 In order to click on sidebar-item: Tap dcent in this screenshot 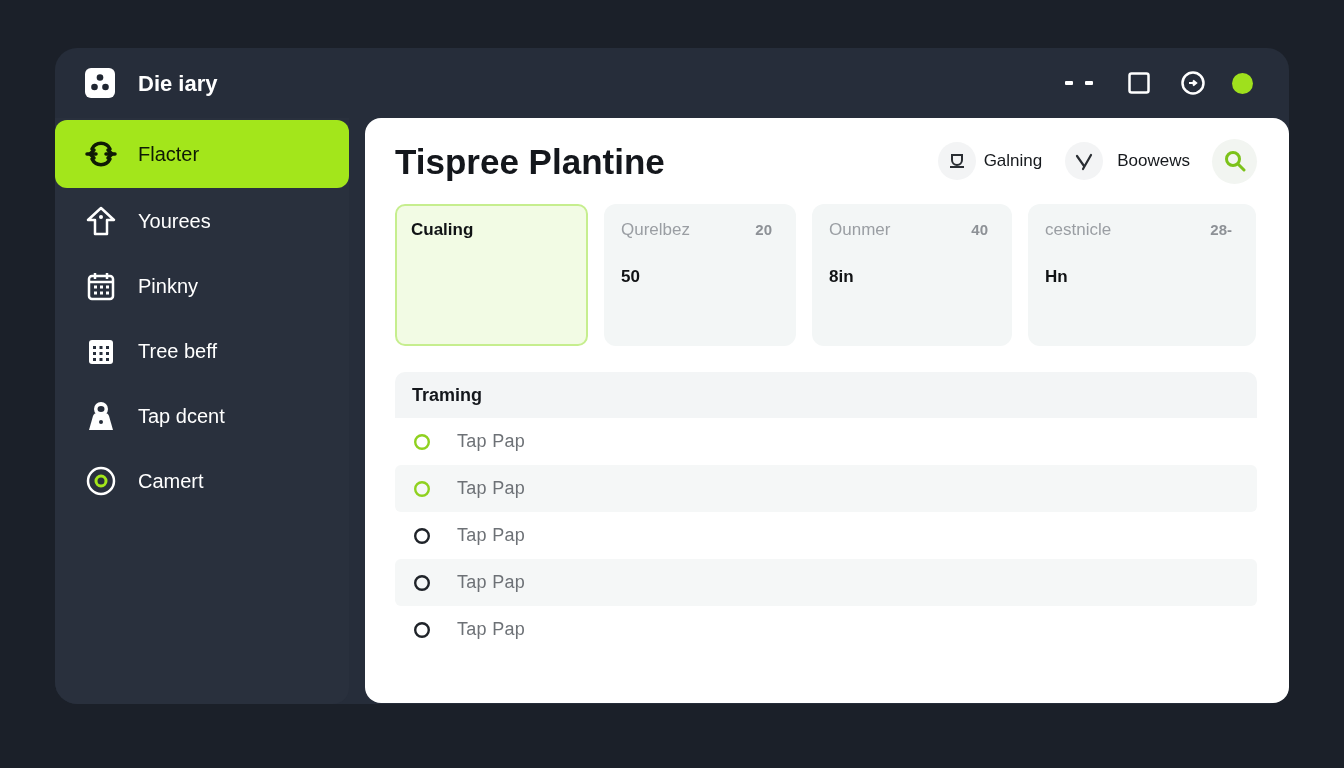, I will do `click(202, 415)`.